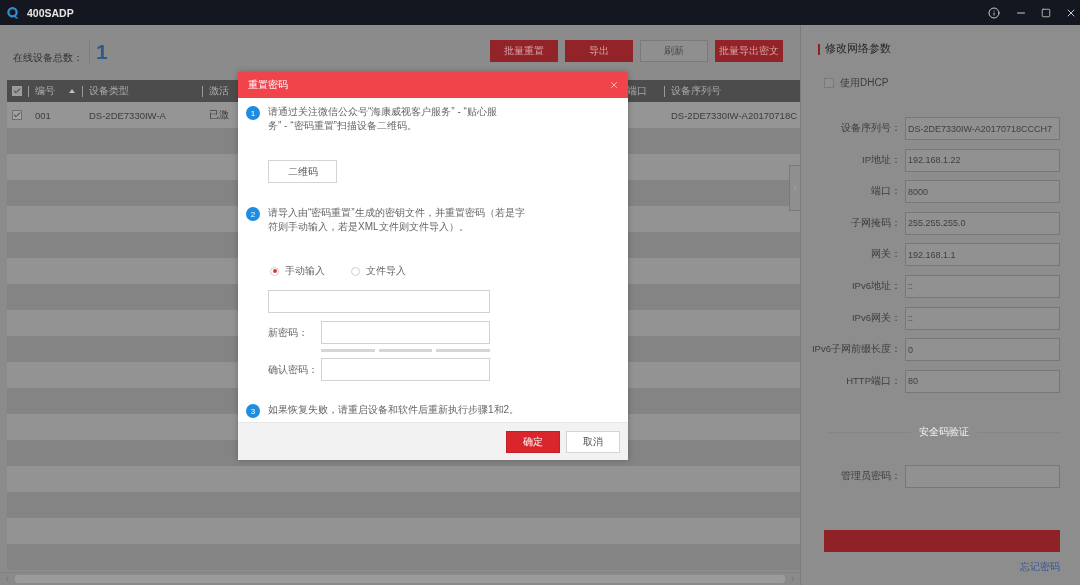 This screenshot has width=1080, height=585. Describe the element at coordinates (253, 113) in the screenshot. I see `step-number: 1` at that location.